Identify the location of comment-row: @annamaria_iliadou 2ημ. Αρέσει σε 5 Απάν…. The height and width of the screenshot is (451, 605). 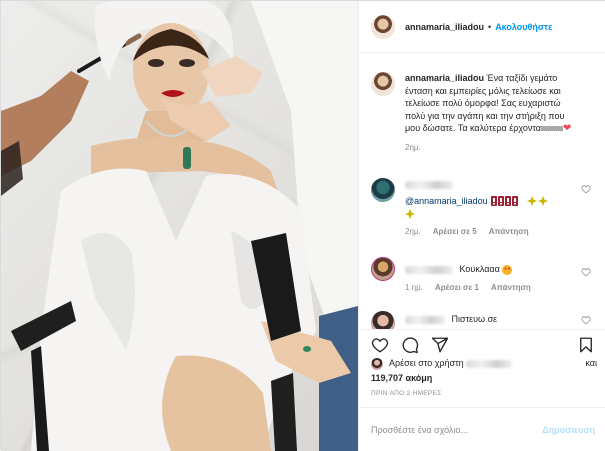
(484, 207).